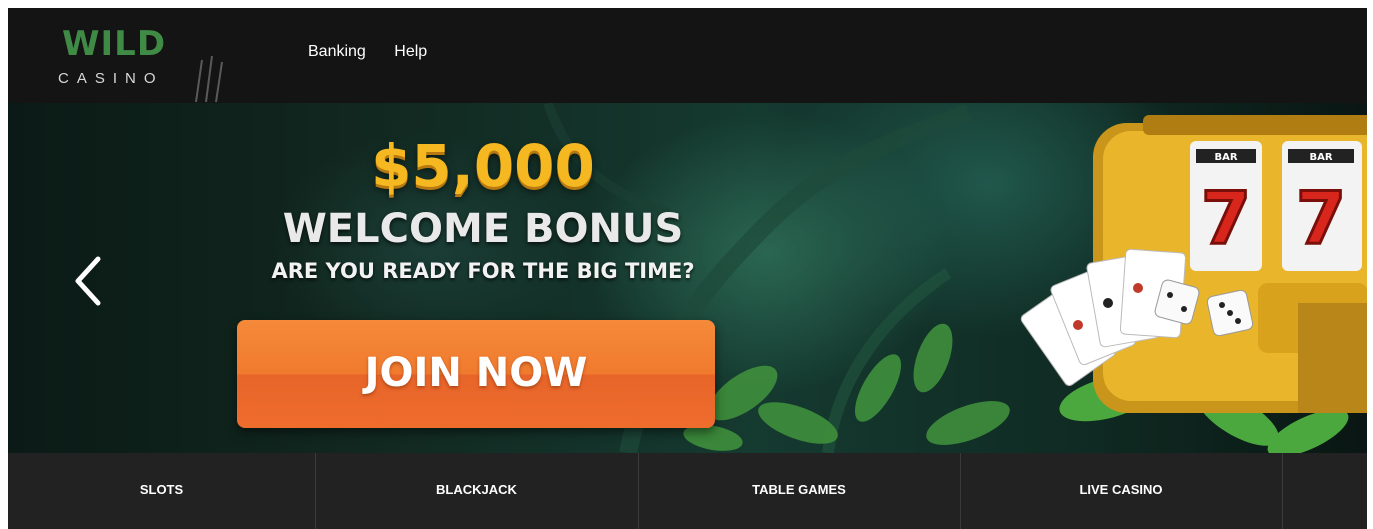  Describe the element at coordinates (209, 79) in the screenshot. I see `claw-marks-icon` at that location.